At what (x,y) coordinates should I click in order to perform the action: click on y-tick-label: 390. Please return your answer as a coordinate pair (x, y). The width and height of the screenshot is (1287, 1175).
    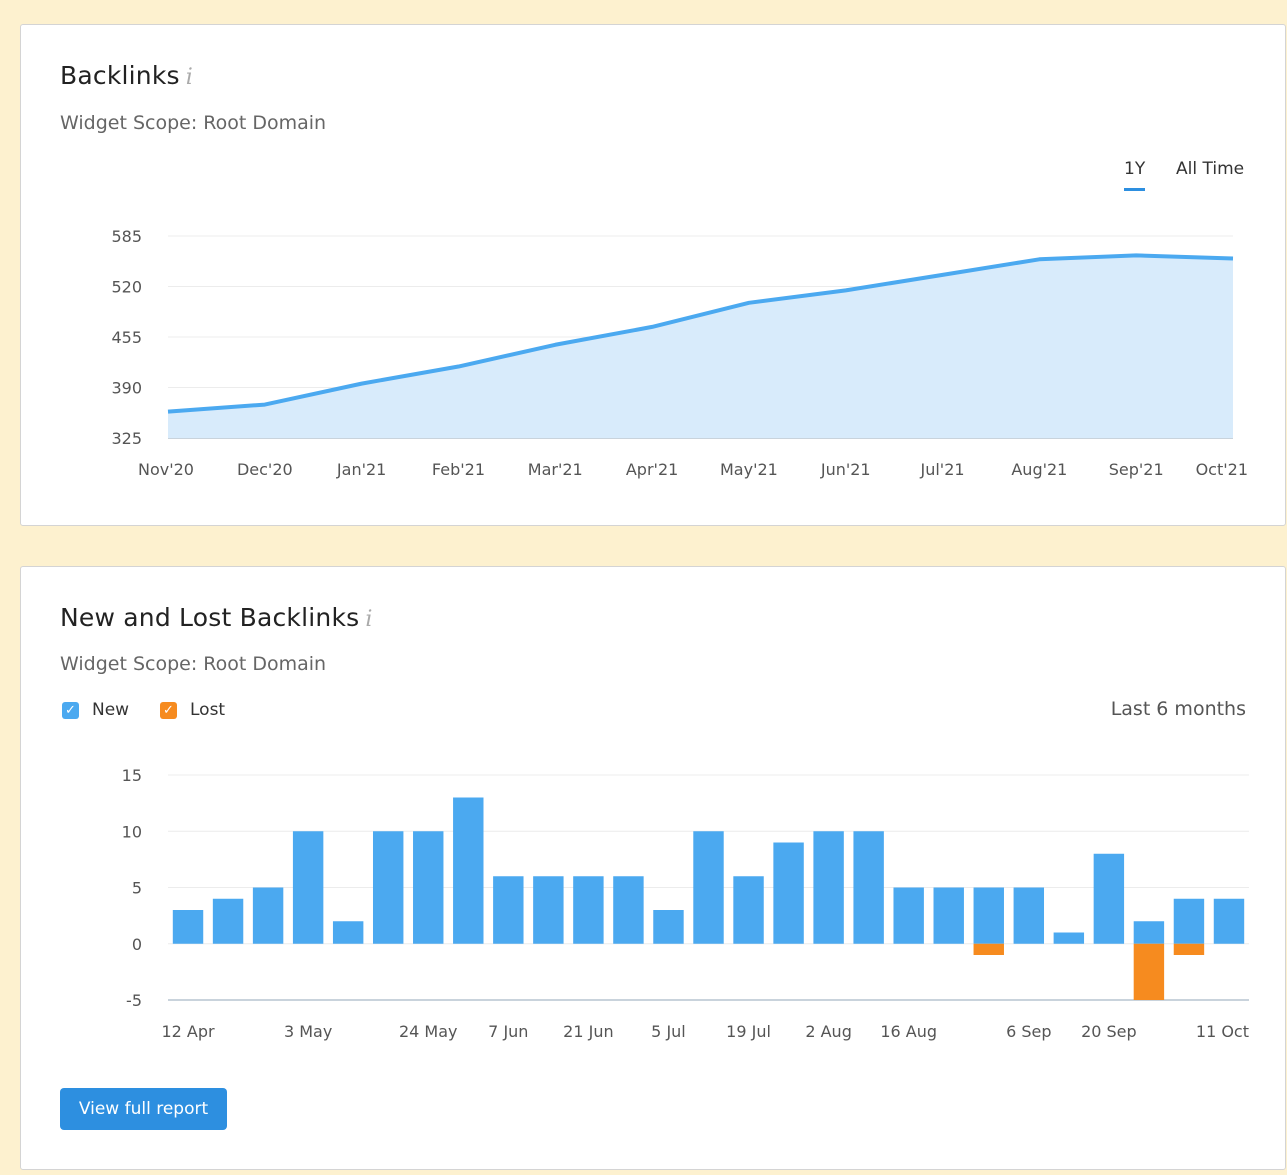
    Looking at the image, I should click on (126, 388).